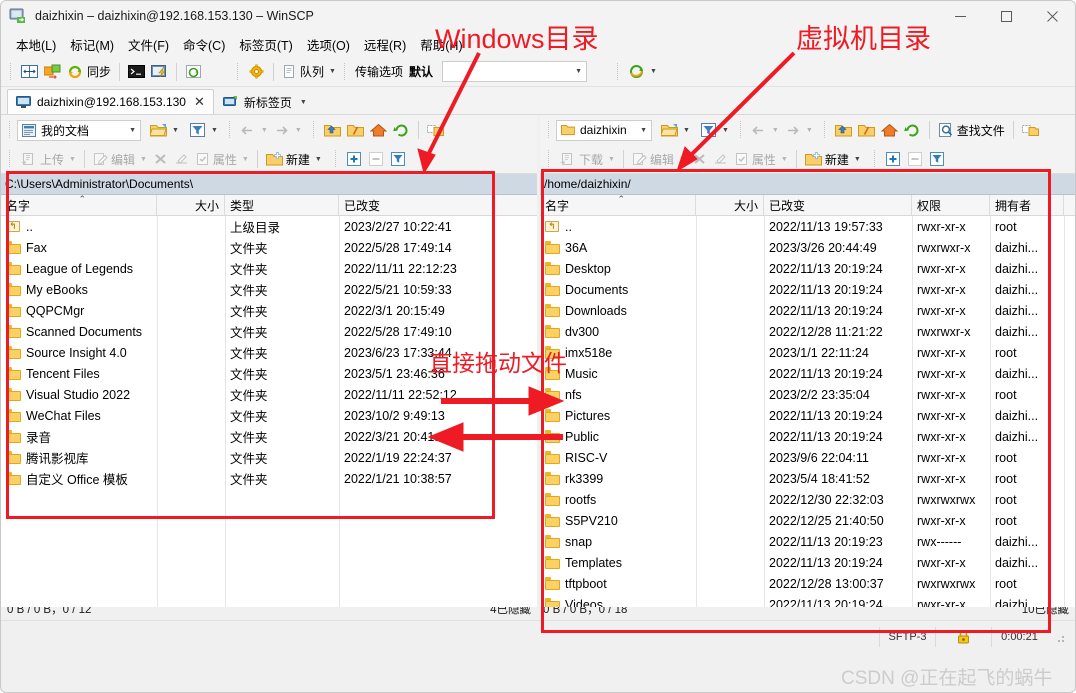 The height and width of the screenshot is (693, 1076). Describe the element at coordinates (269, 394) in the screenshot. I see `table-row: Visual Studio 2022 文件夹 2022/11/11 22:52:12` at that location.